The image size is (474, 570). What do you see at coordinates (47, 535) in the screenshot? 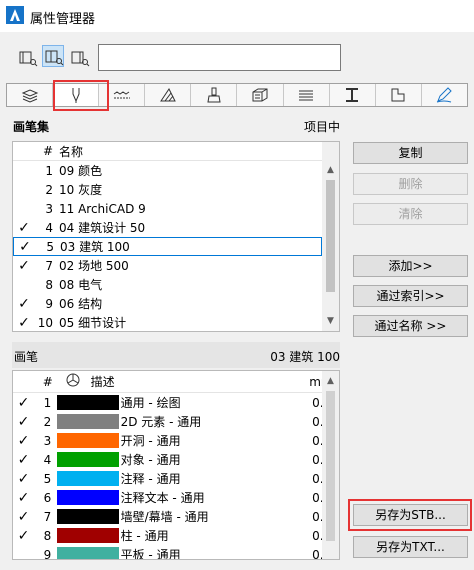
I see `pen-number: 8` at bounding box center [47, 535].